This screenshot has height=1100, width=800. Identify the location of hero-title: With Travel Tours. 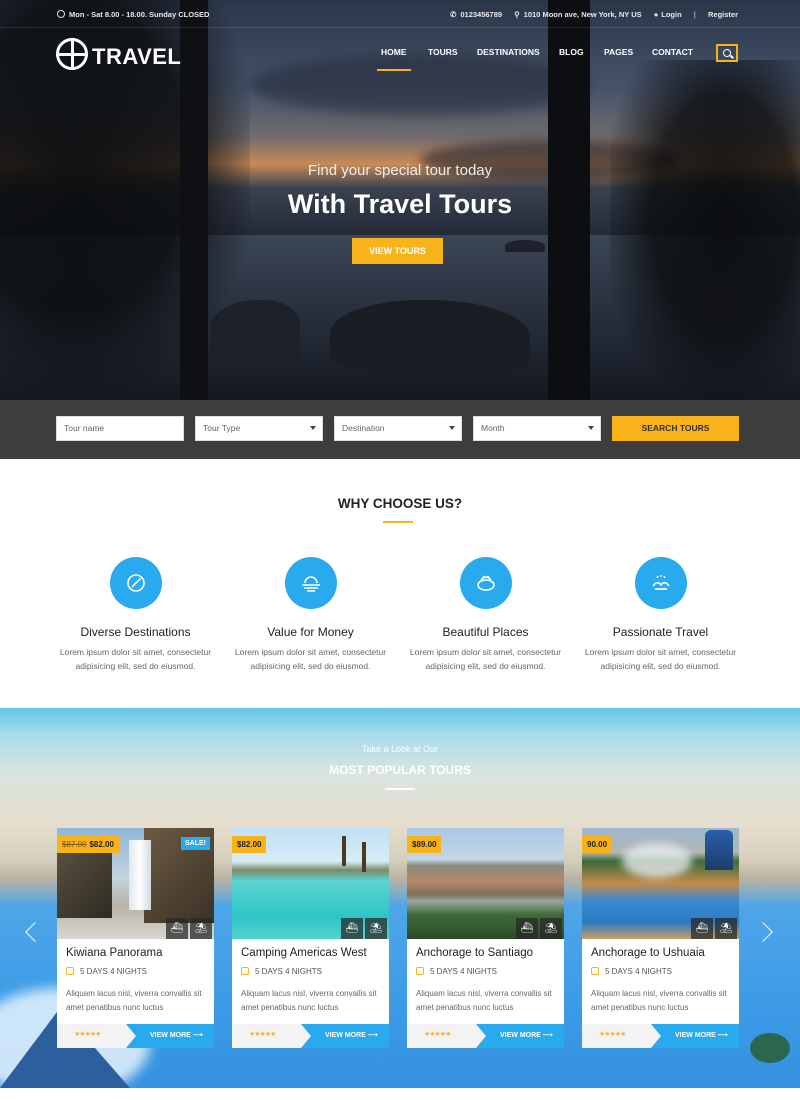
(400, 204).